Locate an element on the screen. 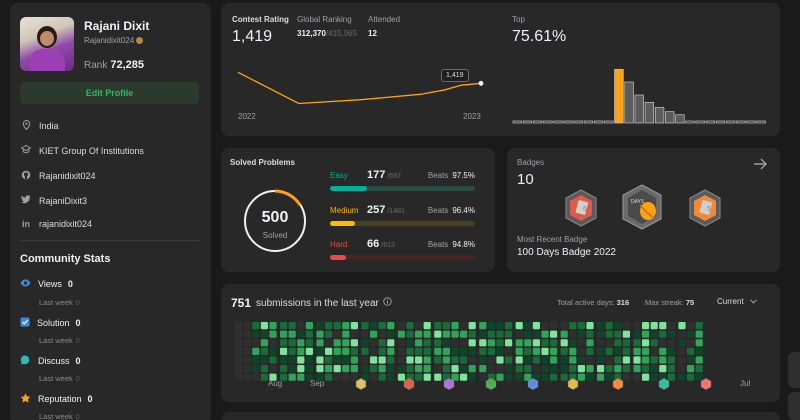 The image size is (800, 420). badge-item-2: DAYS is located at coordinates (642, 209).